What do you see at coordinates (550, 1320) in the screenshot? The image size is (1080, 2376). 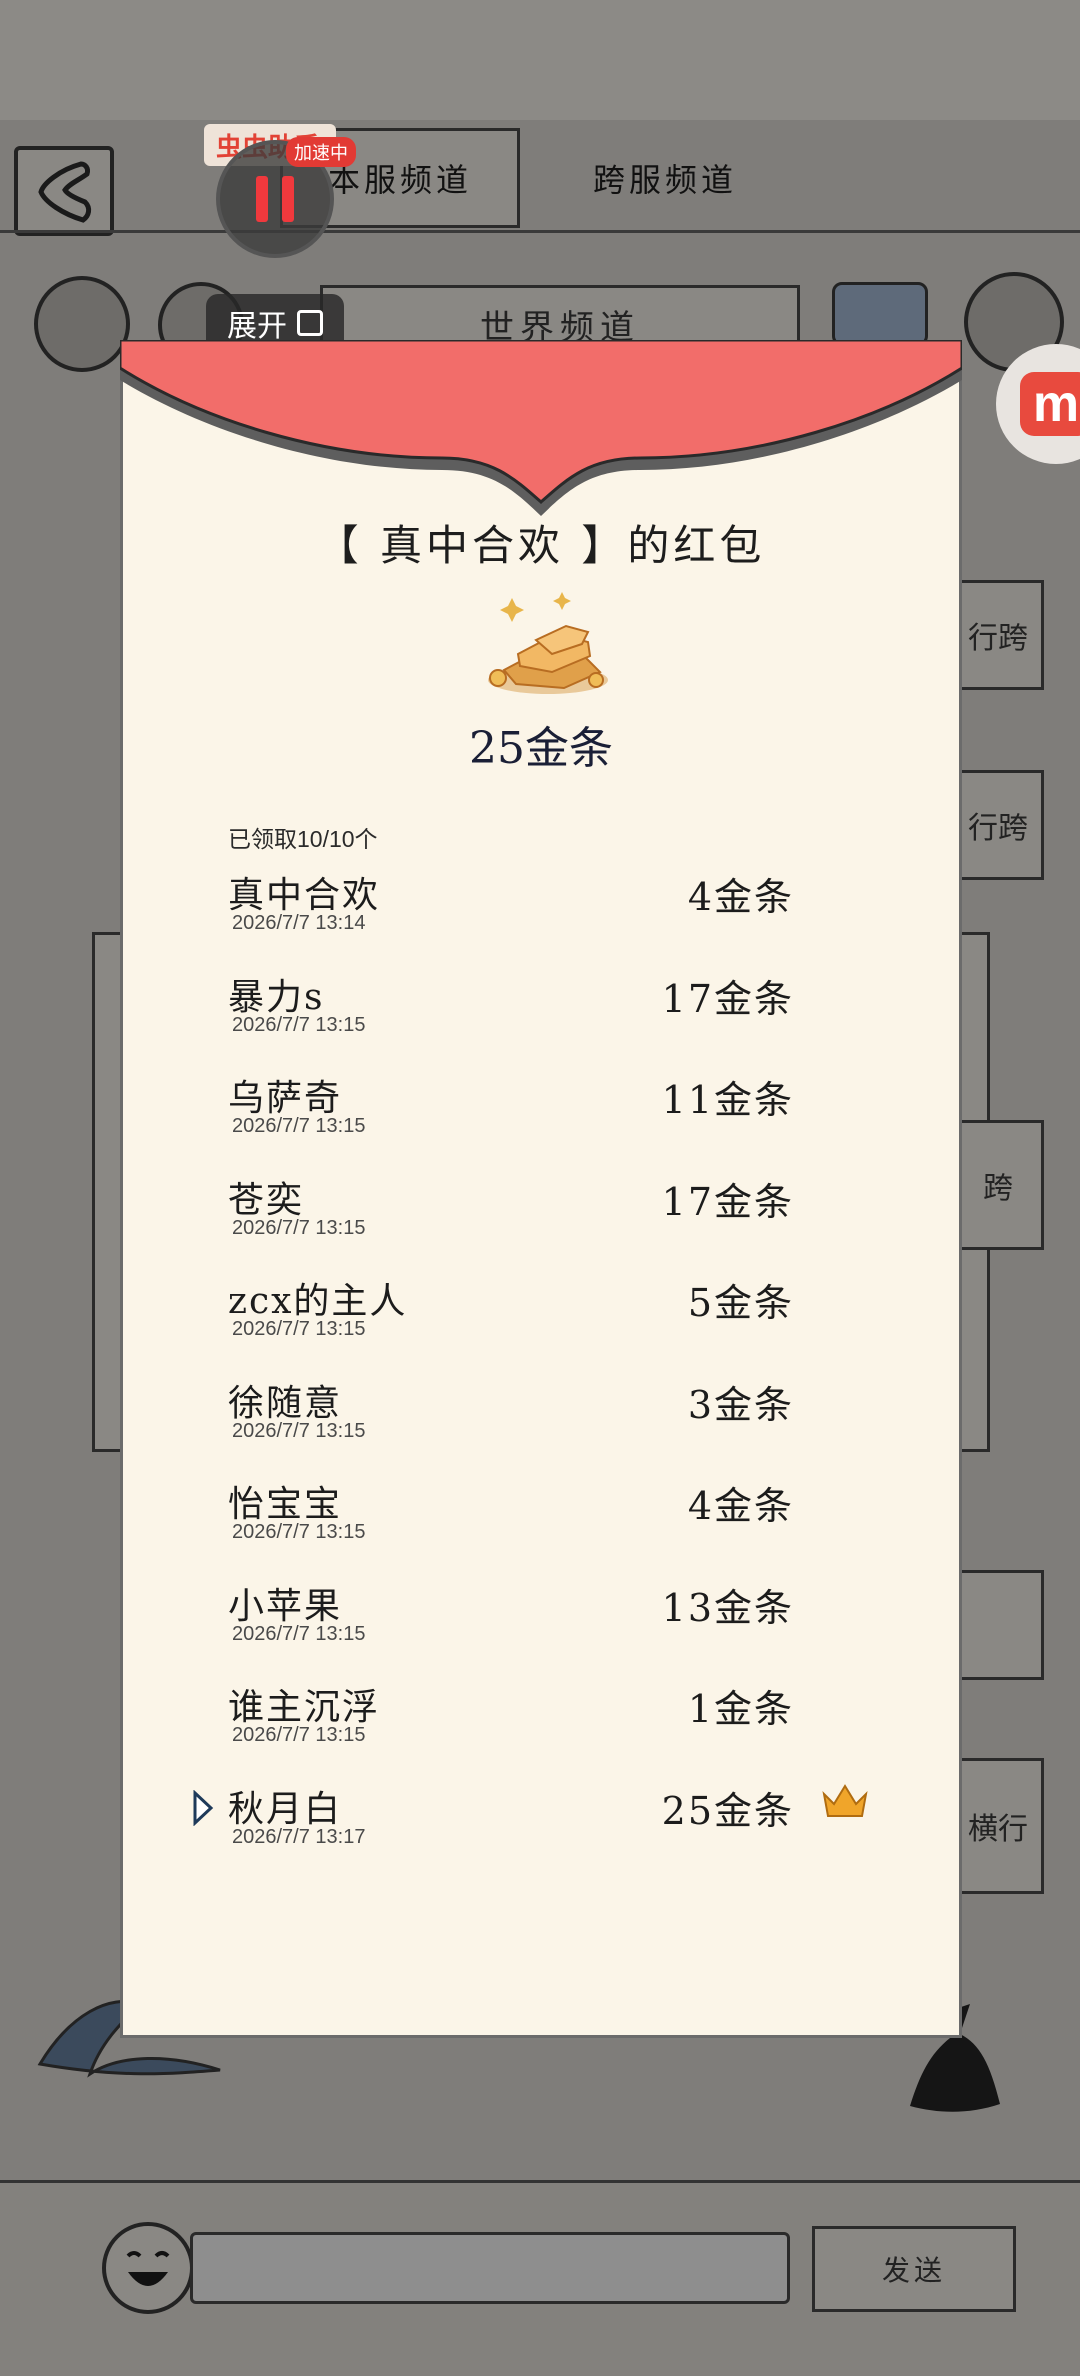 I see `claim-record-row: zcx的主人 2026/7/7 13:15 5金条` at bounding box center [550, 1320].